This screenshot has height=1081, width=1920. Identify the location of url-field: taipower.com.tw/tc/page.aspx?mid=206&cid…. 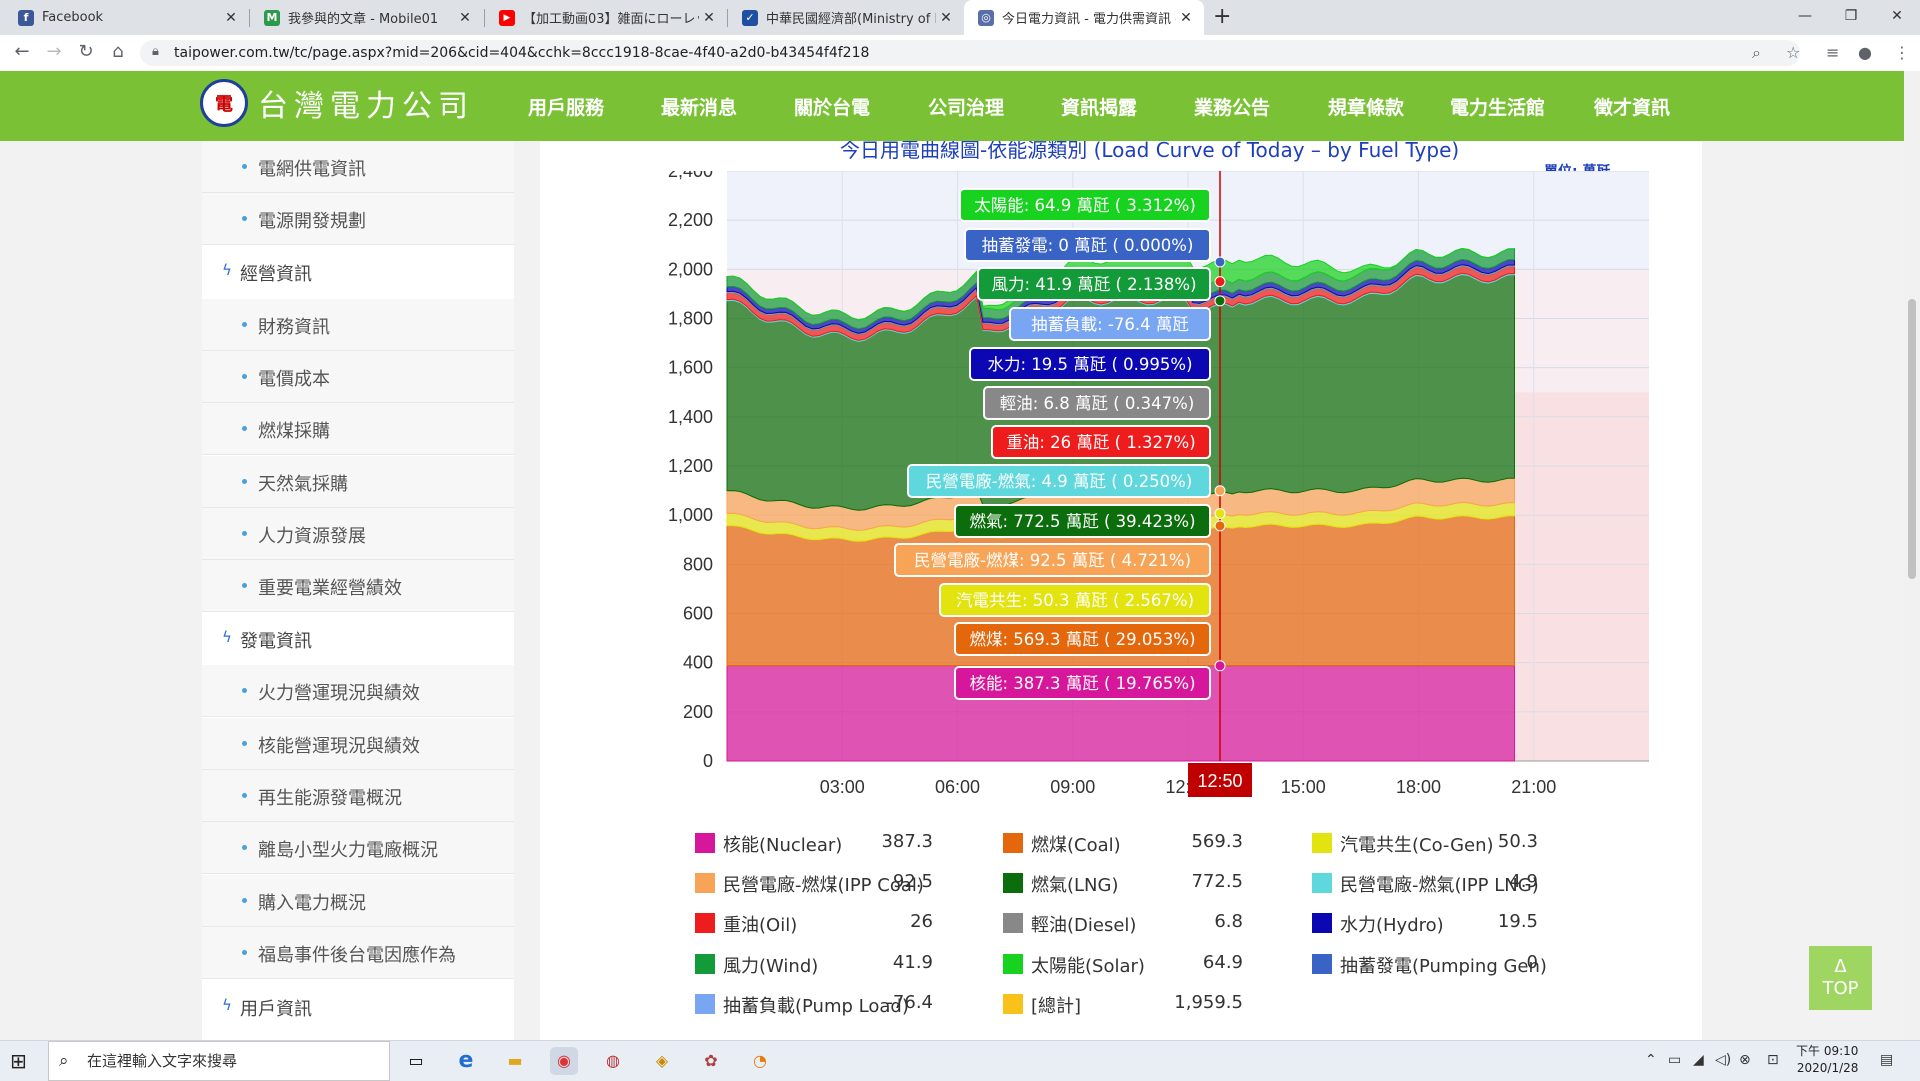
(970, 53).